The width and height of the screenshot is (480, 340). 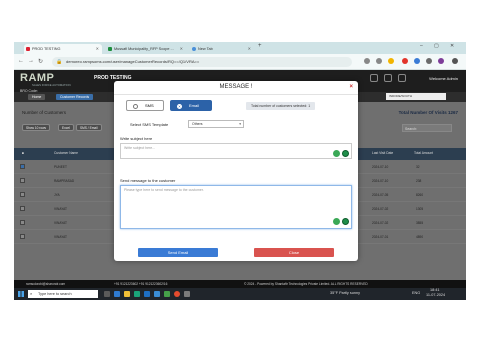 I want to click on edge-icon, so click(x=117, y=294).